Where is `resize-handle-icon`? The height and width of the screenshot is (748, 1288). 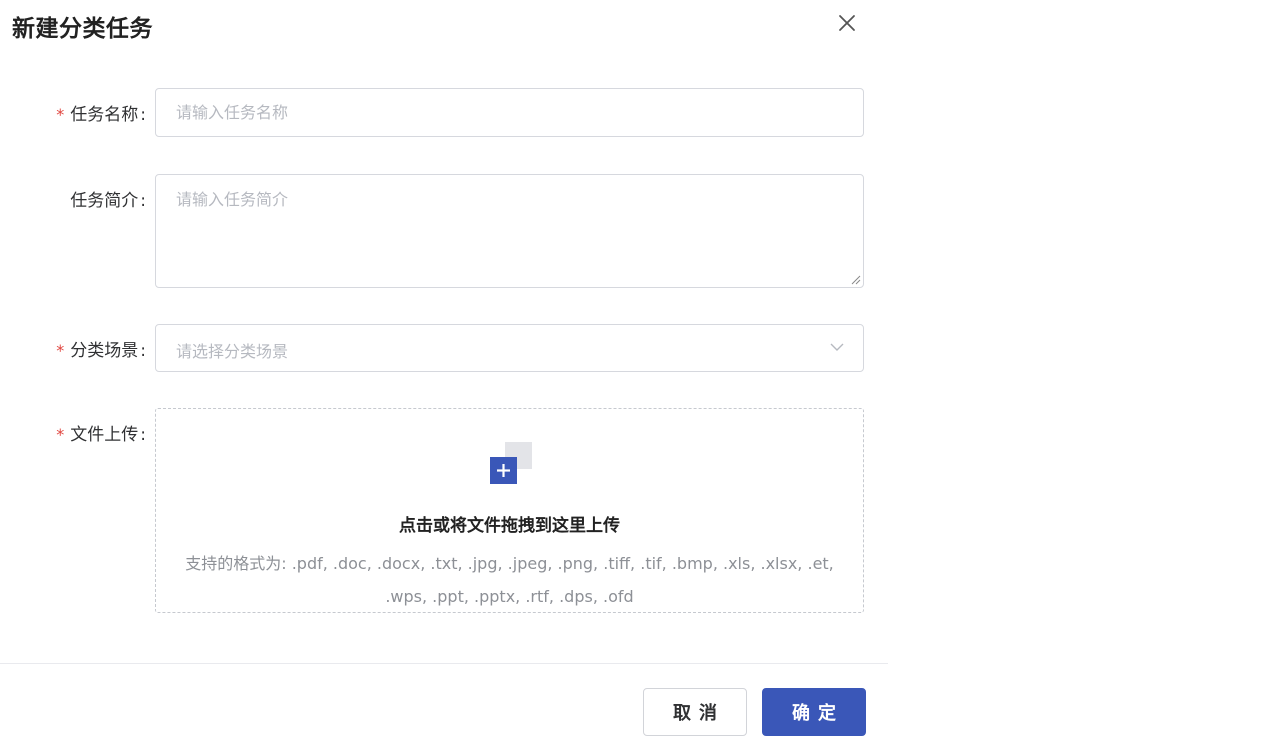 resize-handle-icon is located at coordinates (855, 279).